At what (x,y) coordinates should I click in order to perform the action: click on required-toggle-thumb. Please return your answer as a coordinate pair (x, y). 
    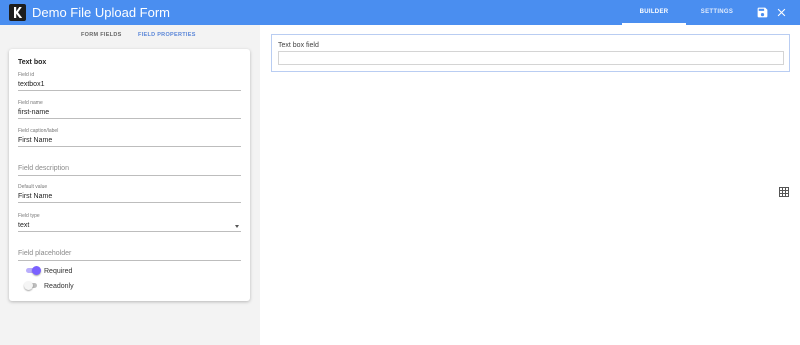
    Looking at the image, I should click on (36, 270).